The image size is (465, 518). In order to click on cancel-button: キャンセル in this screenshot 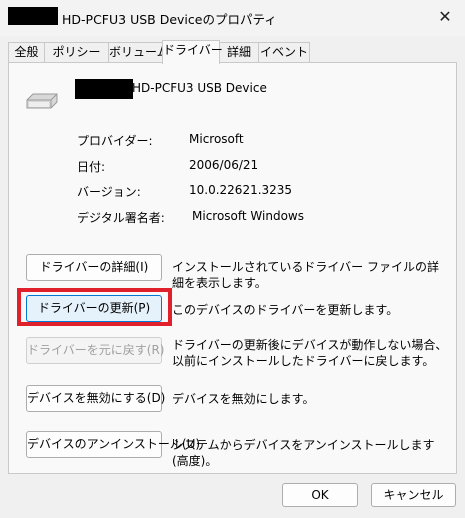, I will do `click(413, 495)`.